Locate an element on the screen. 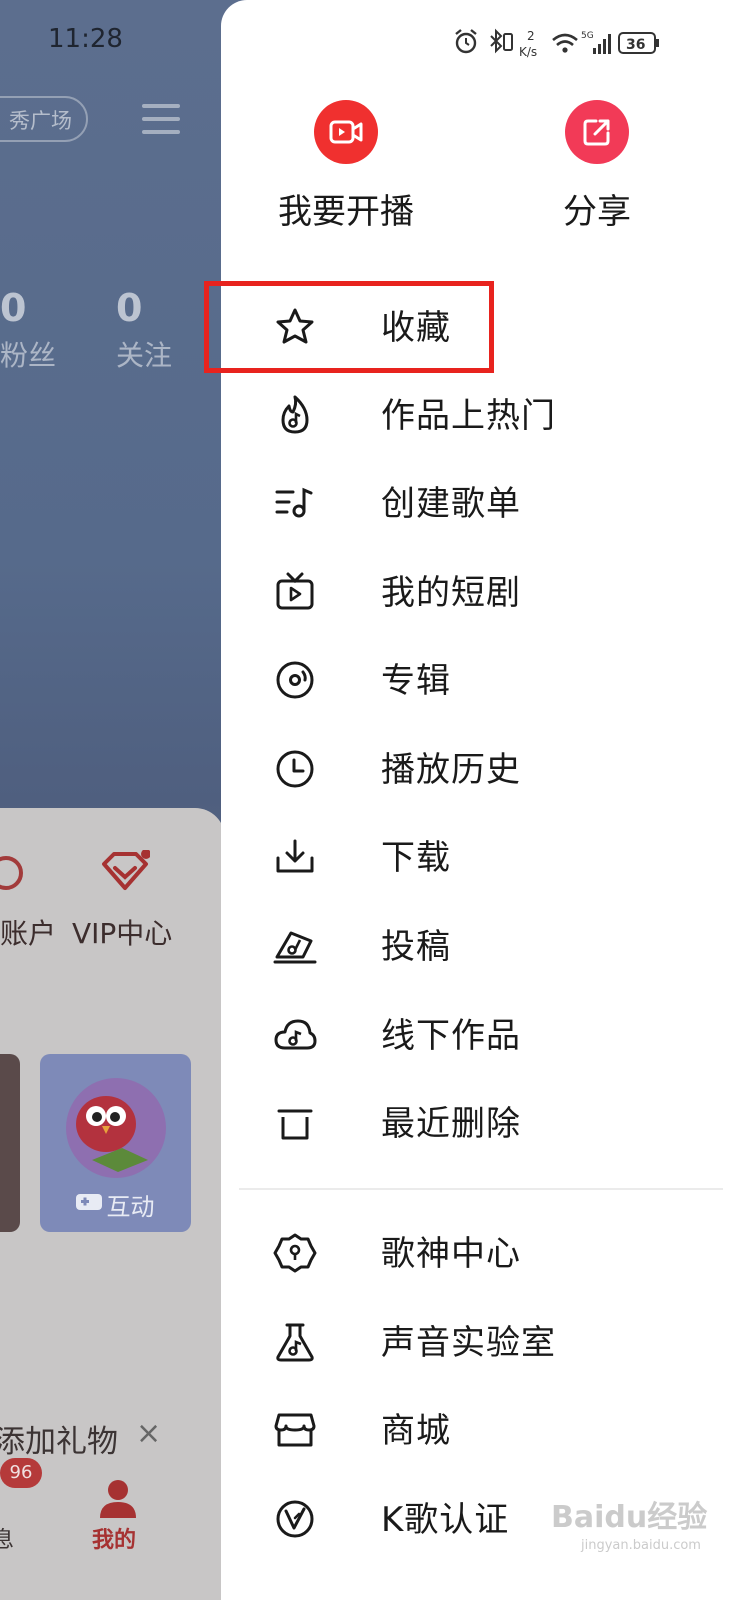 This screenshot has width=738, height=1600. network-type: 5G is located at coordinates (587, 36).